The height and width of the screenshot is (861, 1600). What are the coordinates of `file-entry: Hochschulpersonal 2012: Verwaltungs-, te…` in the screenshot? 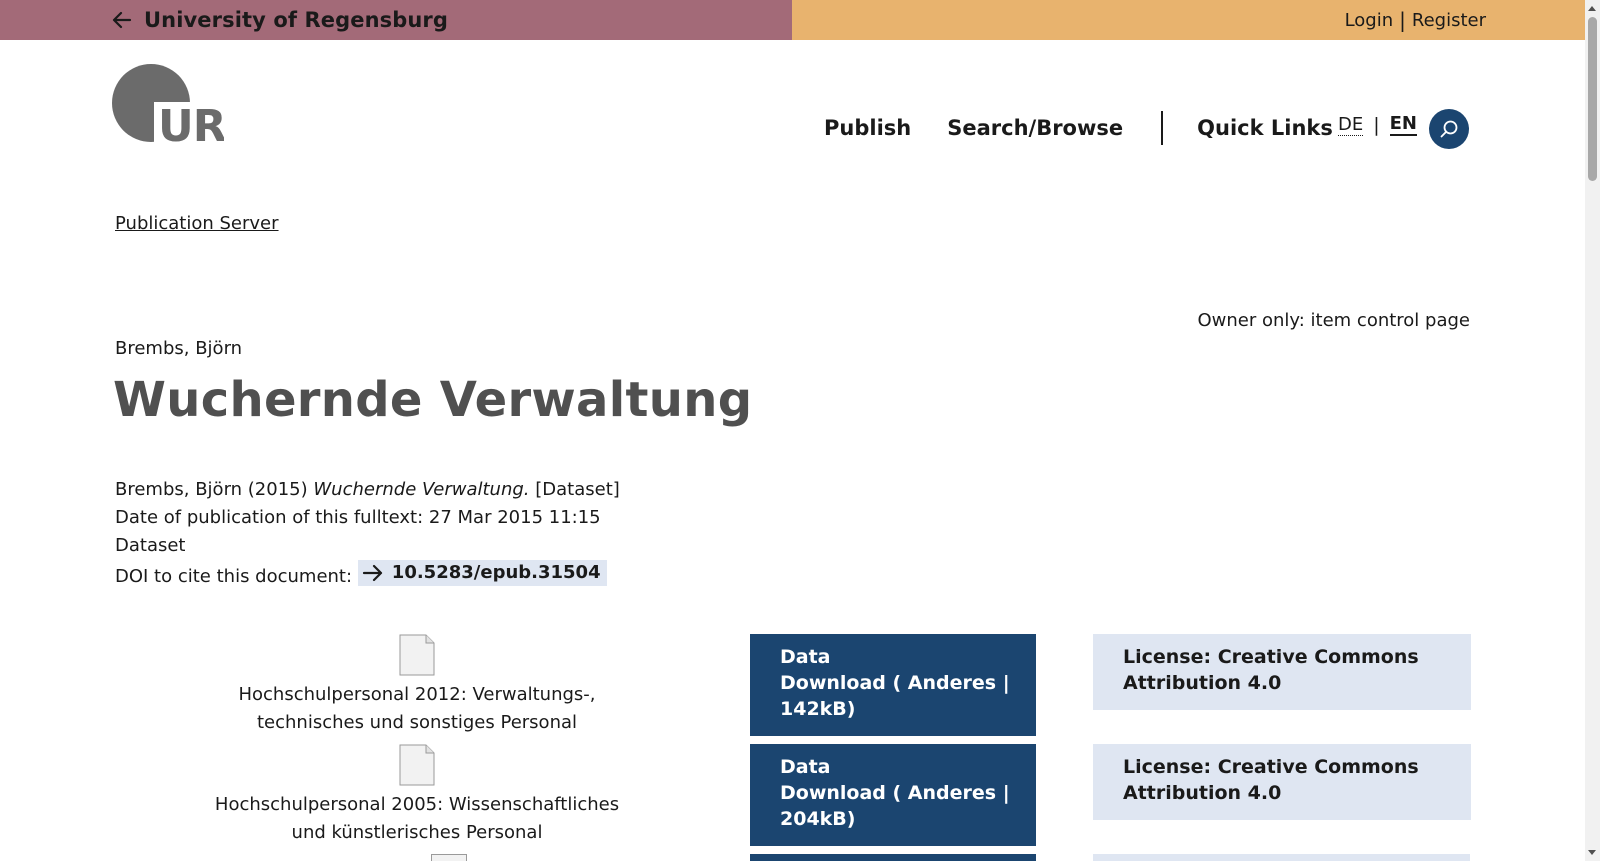 It's located at (417, 685).